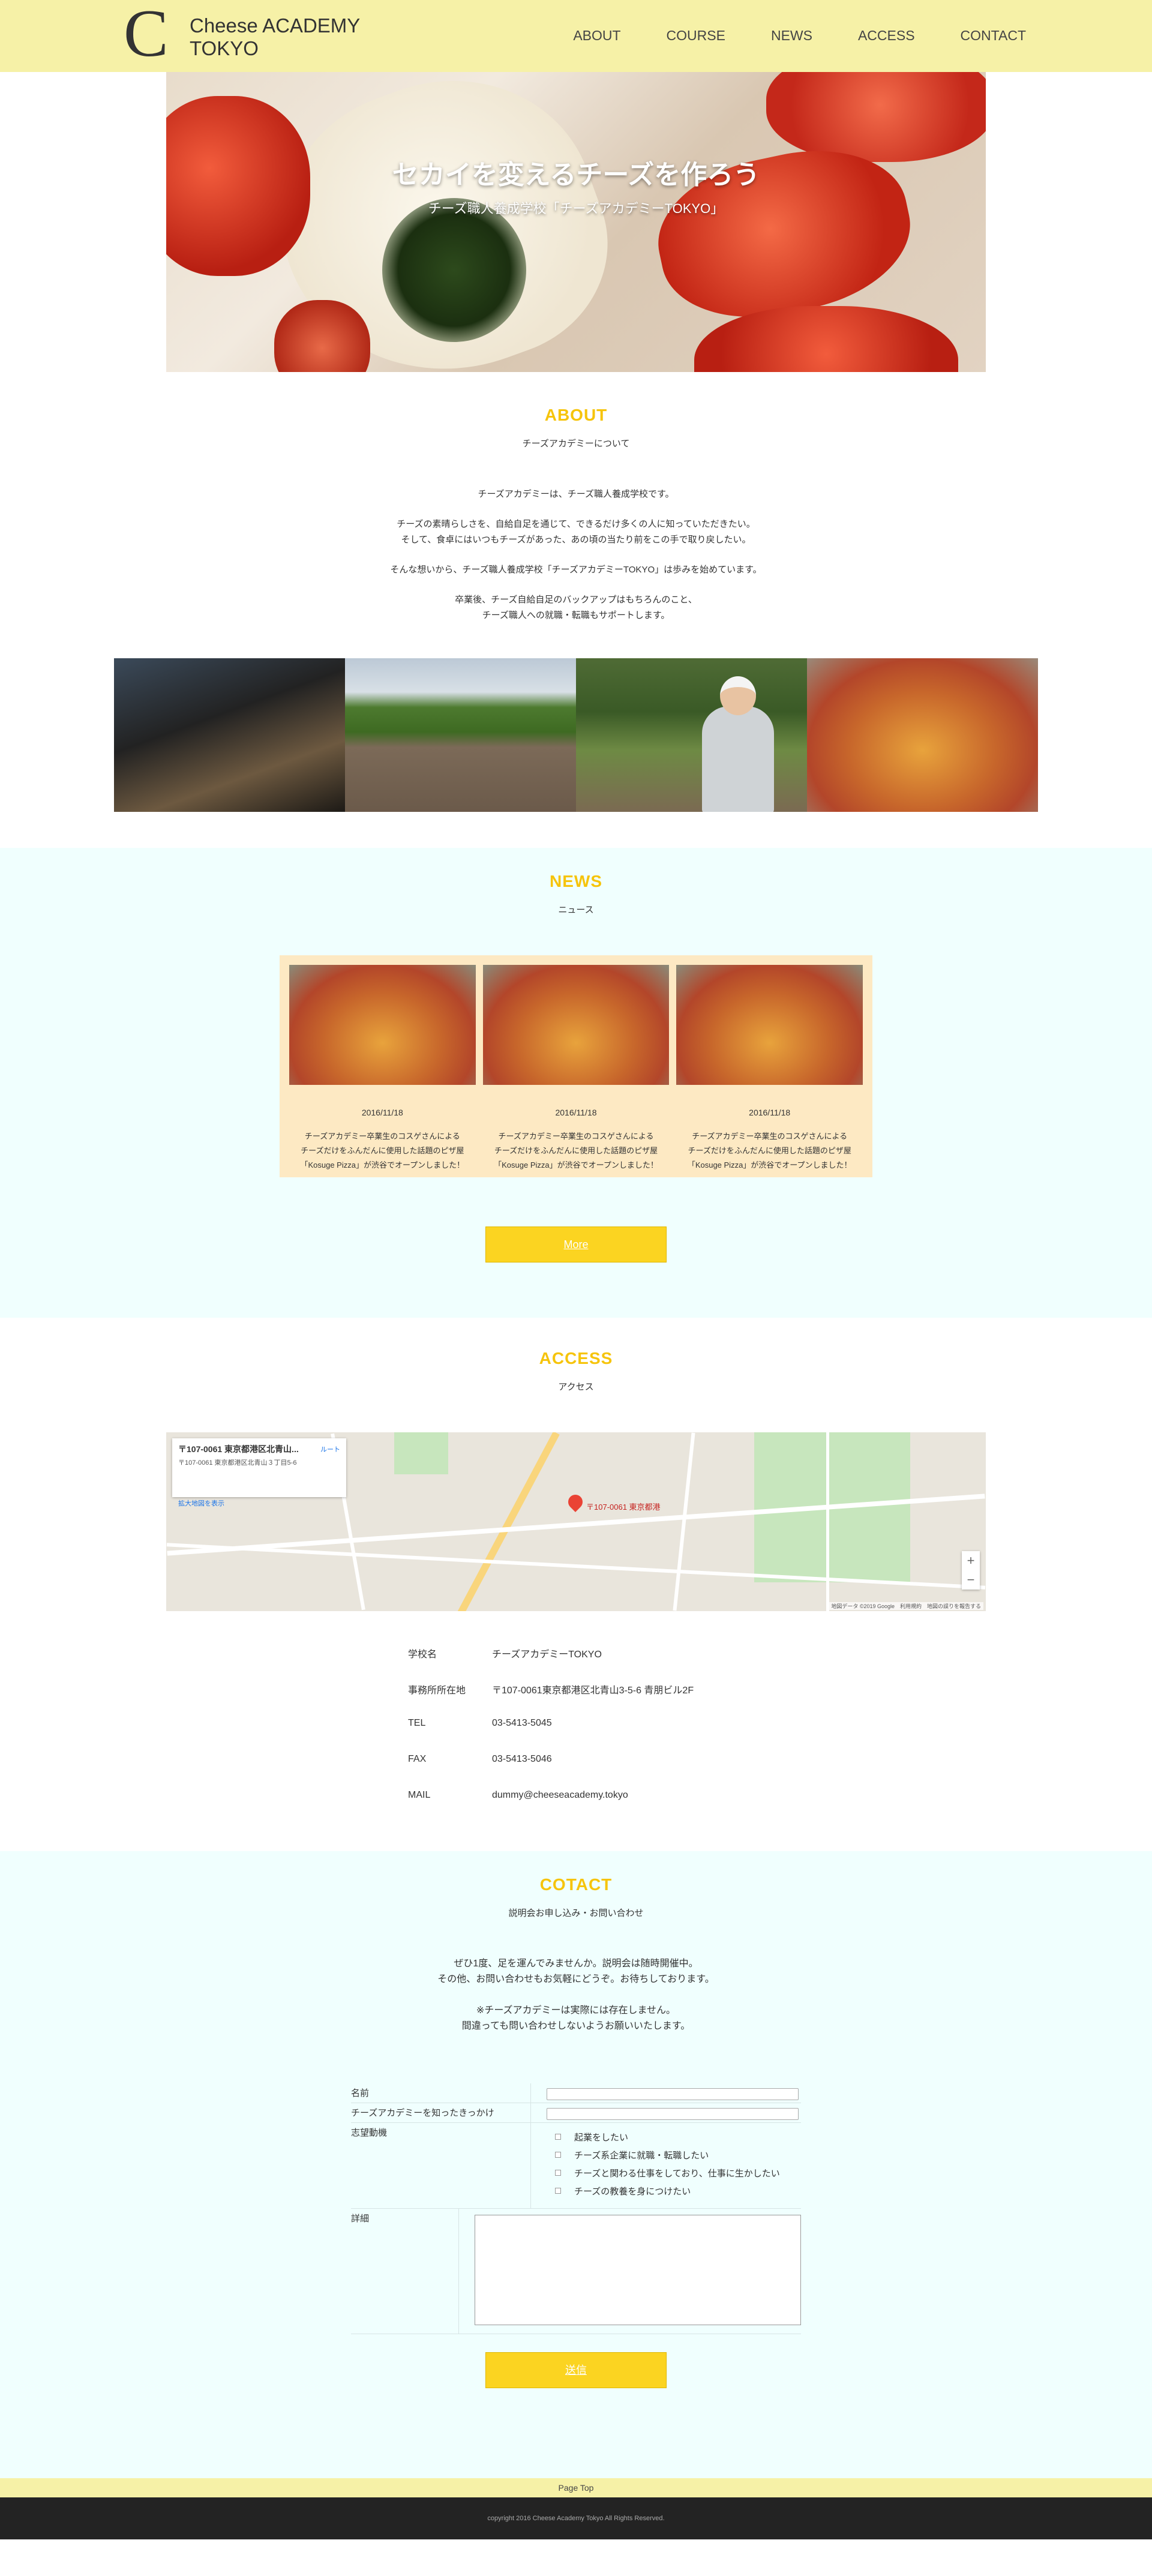 This screenshot has height=2576, width=1152. I want to click on motive-option: チーズの教養を身につけたい, so click(674, 2191).